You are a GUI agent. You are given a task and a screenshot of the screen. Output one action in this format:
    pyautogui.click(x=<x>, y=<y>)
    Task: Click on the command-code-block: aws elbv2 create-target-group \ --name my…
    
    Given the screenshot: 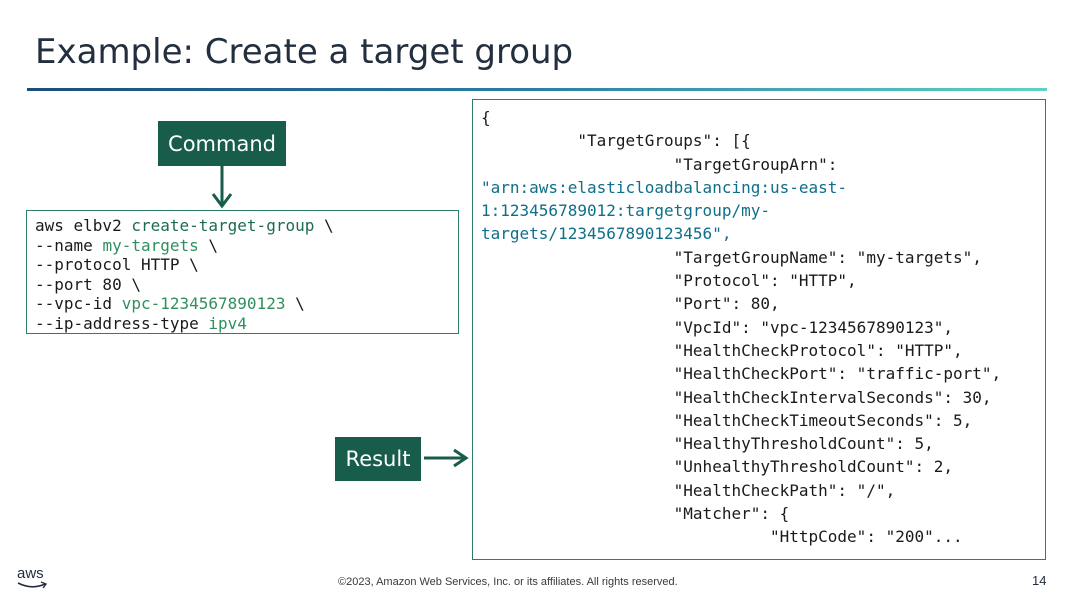 What is the action you would take?
    pyautogui.click(x=242, y=272)
    